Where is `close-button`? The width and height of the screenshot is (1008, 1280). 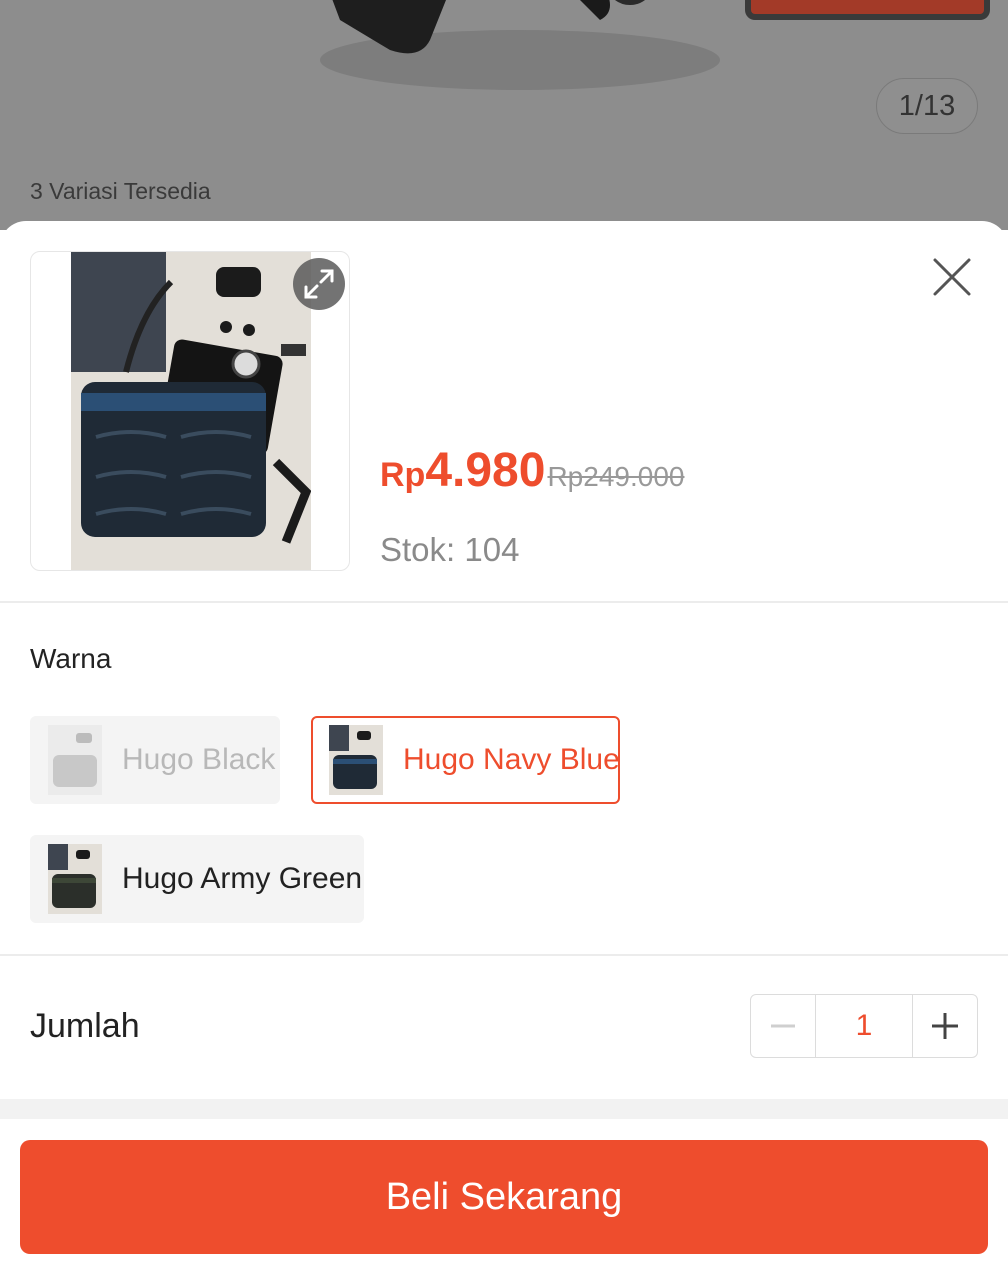 close-button is located at coordinates (952, 277).